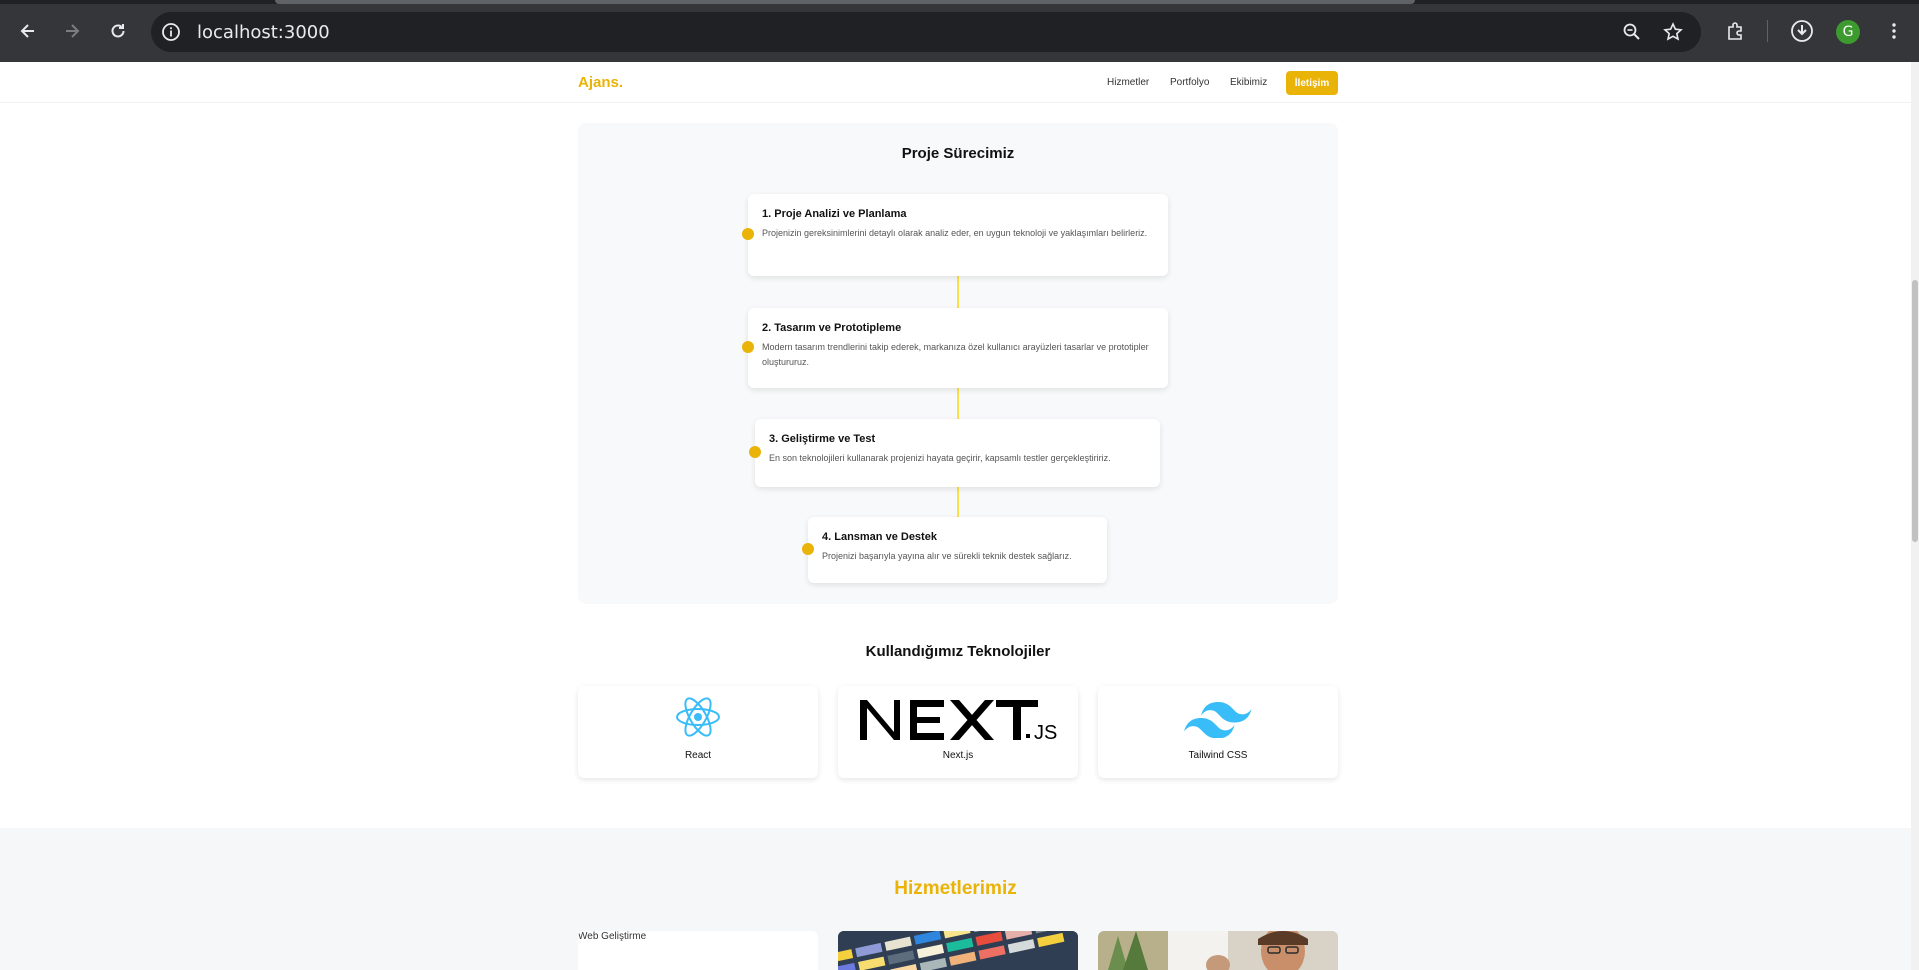  I want to click on tech-name: Next.js, so click(958, 755).